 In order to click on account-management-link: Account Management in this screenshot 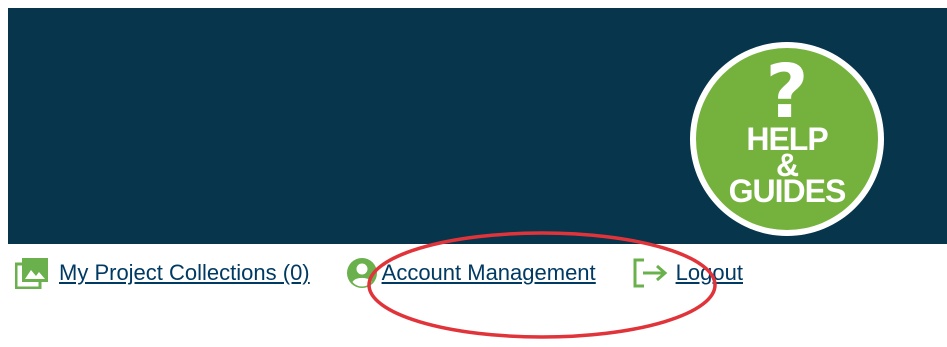, I will do `click(471, 273)`.